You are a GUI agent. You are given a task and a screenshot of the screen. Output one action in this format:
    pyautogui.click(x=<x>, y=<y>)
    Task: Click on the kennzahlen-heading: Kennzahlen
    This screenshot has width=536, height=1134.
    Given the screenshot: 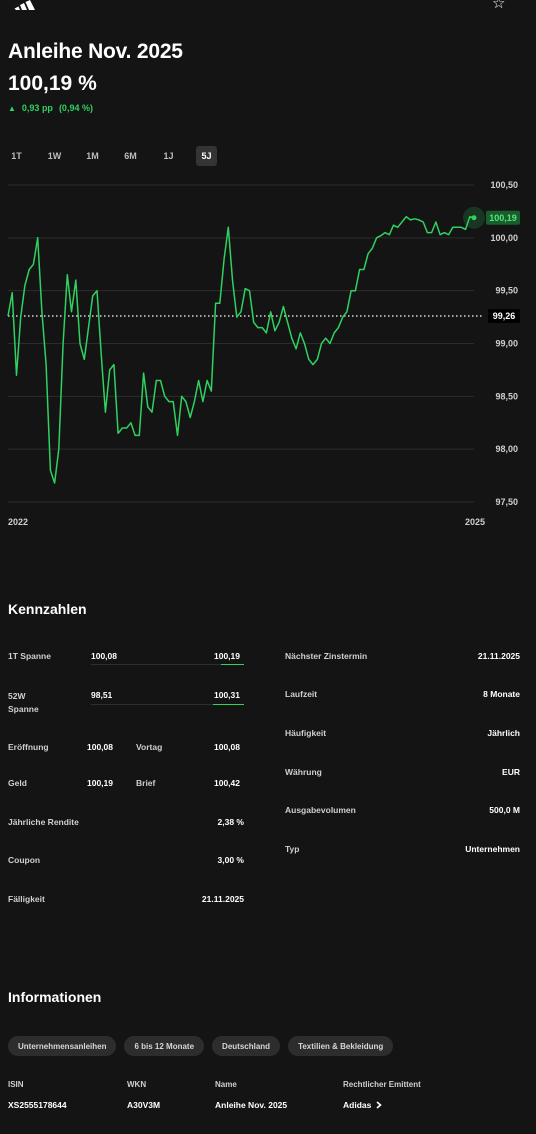 What is the action you would take?
    pyautogui.click(x=47, y=609)
    